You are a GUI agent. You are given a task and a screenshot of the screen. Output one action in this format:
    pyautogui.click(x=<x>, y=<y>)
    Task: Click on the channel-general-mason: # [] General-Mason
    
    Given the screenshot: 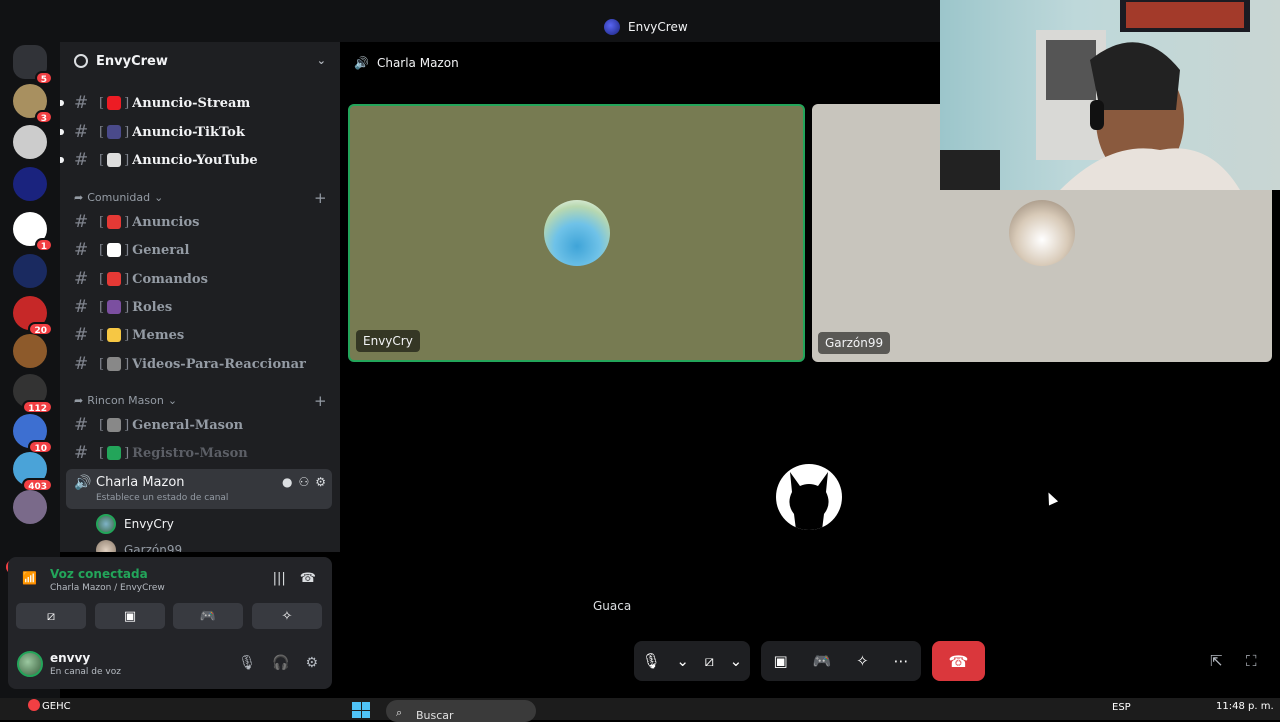 What is the action you would take?
    pyautogui.click(x=202, y=425)
    